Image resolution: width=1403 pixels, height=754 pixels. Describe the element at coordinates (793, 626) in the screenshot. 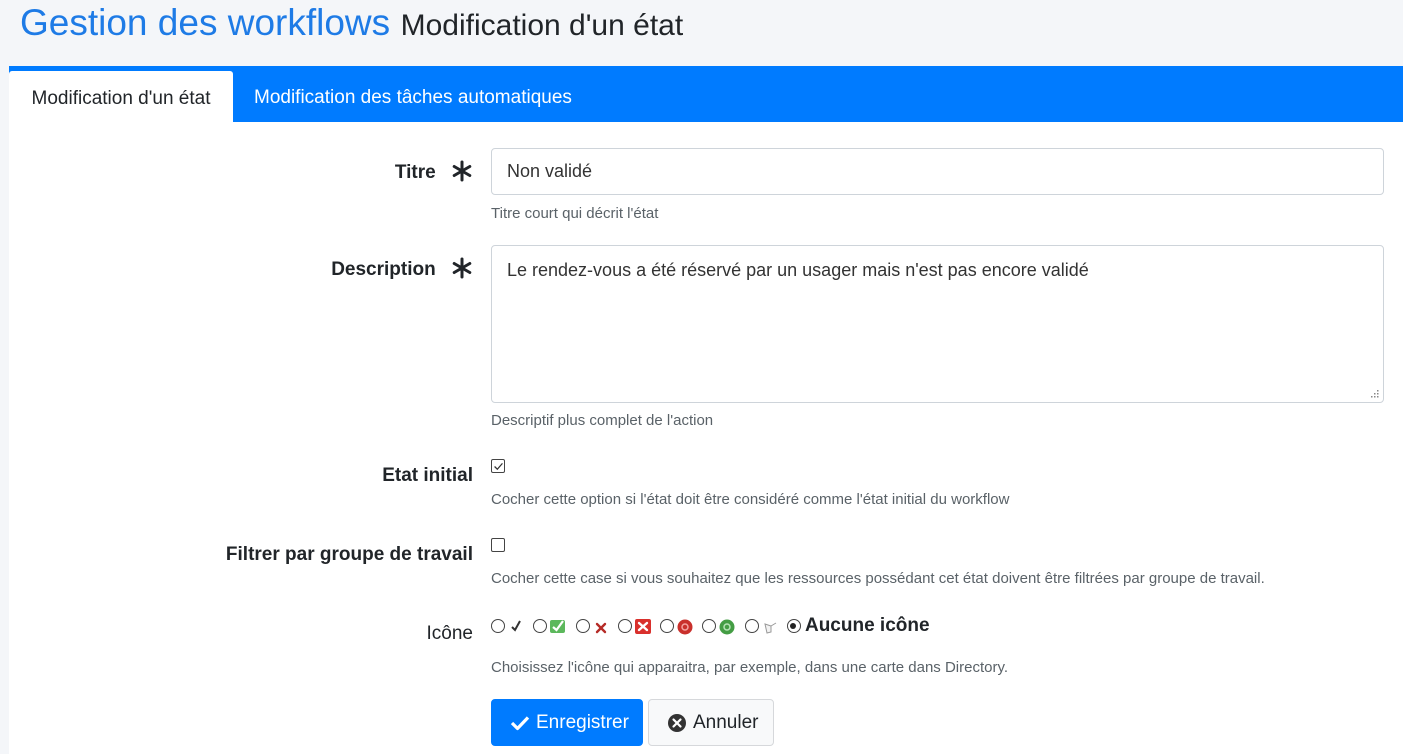

I see `icon-radio-none` at that location.